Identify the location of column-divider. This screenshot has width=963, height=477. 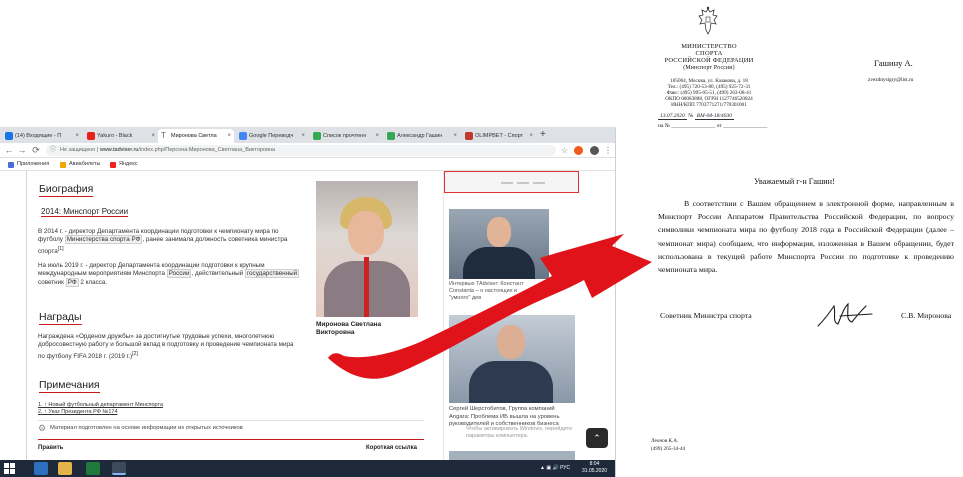
(443, 316).